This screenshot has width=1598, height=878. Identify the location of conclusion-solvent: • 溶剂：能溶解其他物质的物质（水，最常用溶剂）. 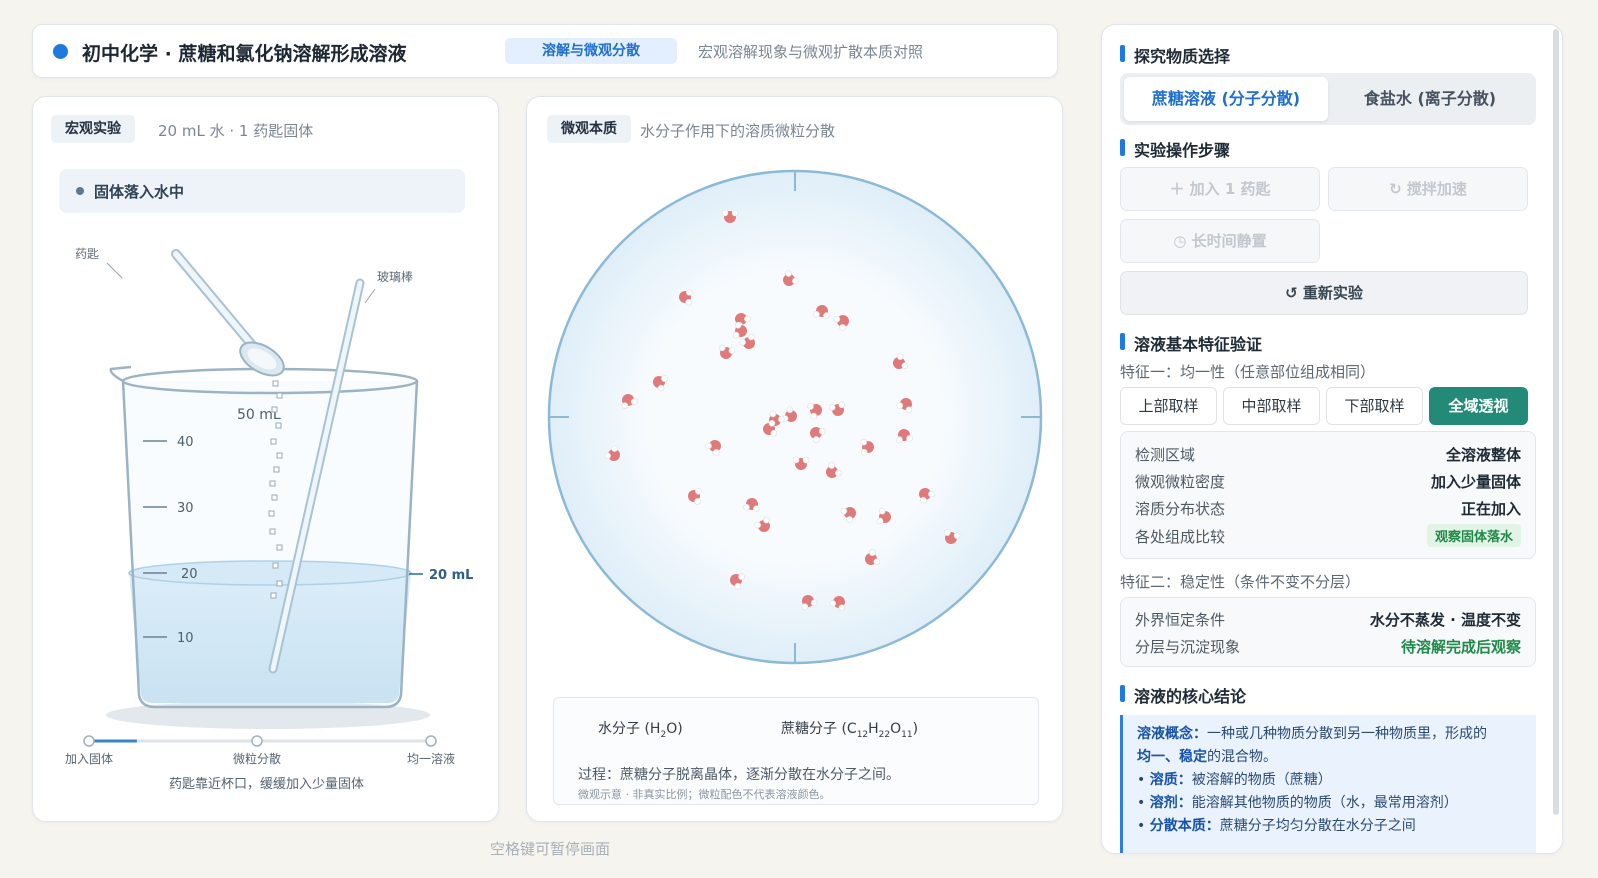
(1297, 803).